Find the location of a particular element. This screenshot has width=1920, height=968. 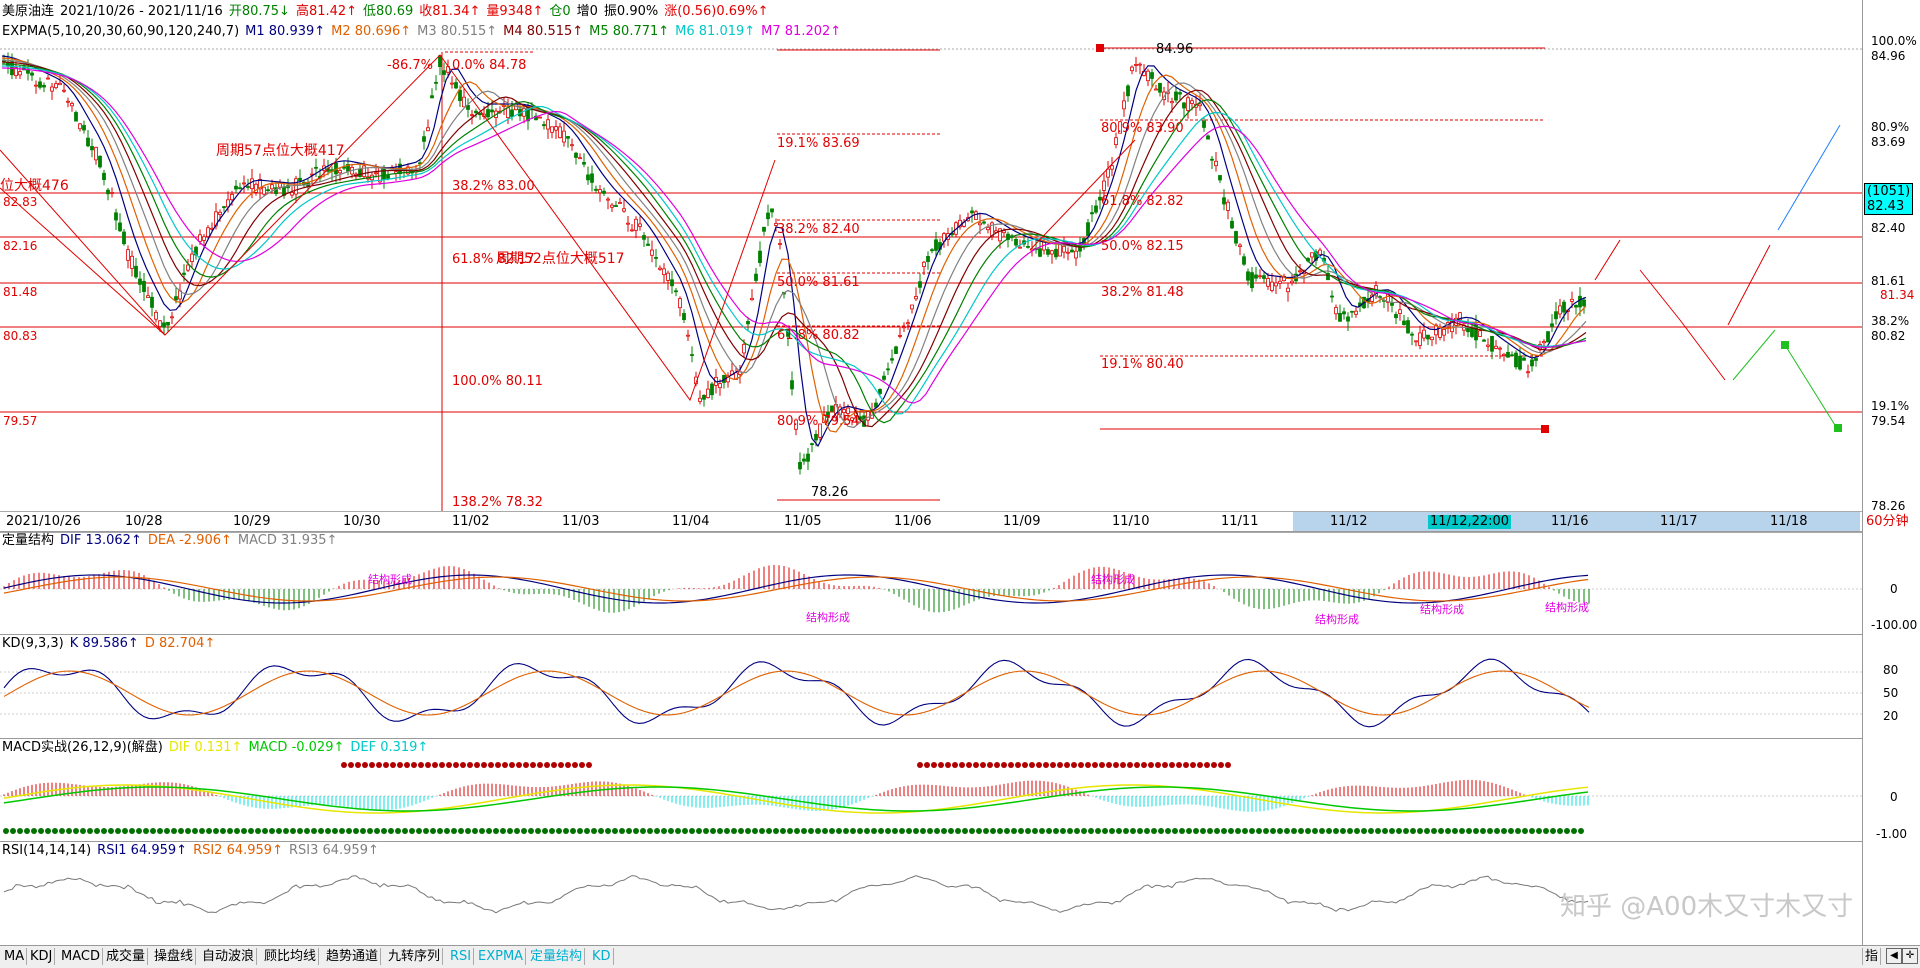

tab-trend-channel: 趋势通道 is located at coordinates (353, 956).